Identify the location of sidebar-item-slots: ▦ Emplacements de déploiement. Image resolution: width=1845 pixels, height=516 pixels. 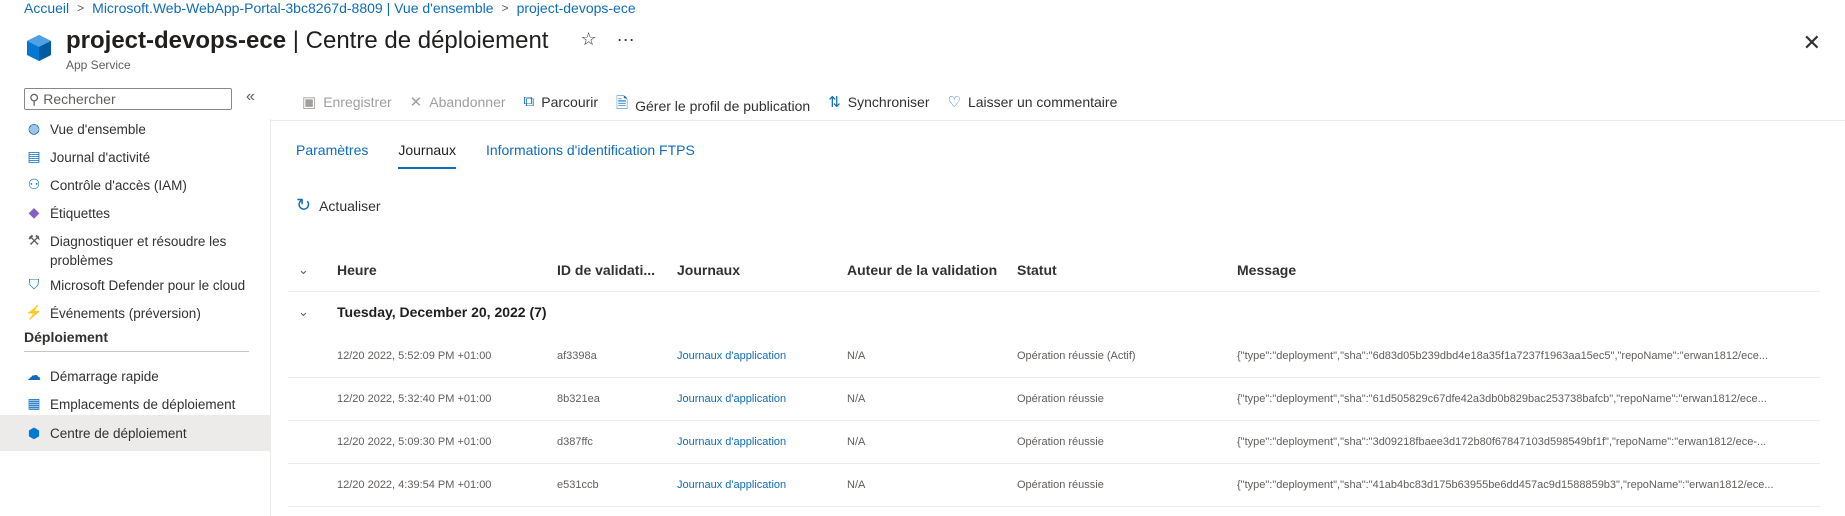
(135, 404).